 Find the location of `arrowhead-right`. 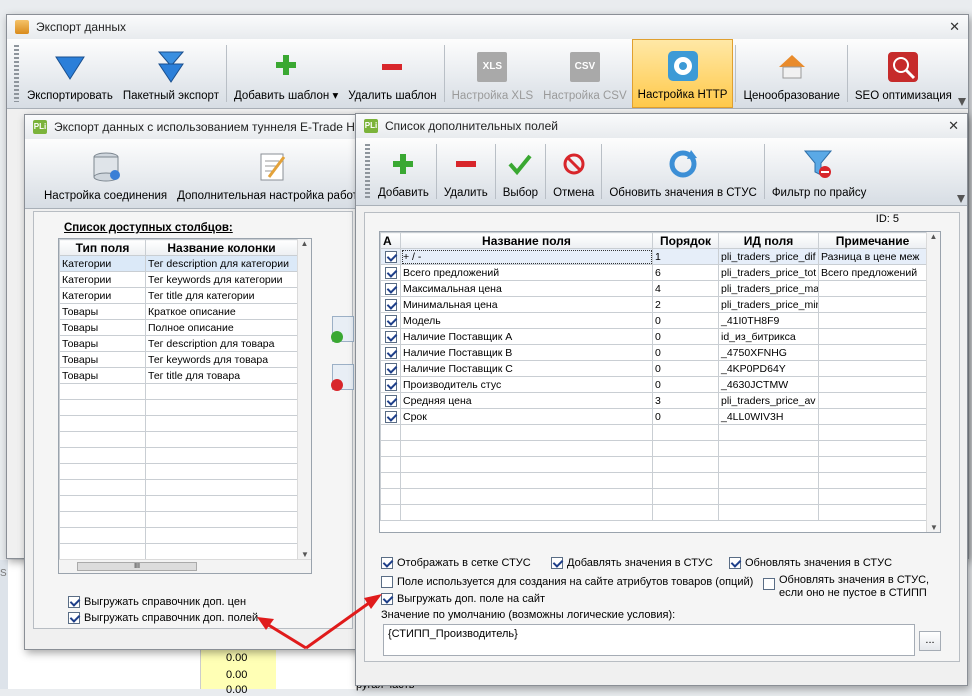

arrowhead-right is located at coordinates (373, 601).